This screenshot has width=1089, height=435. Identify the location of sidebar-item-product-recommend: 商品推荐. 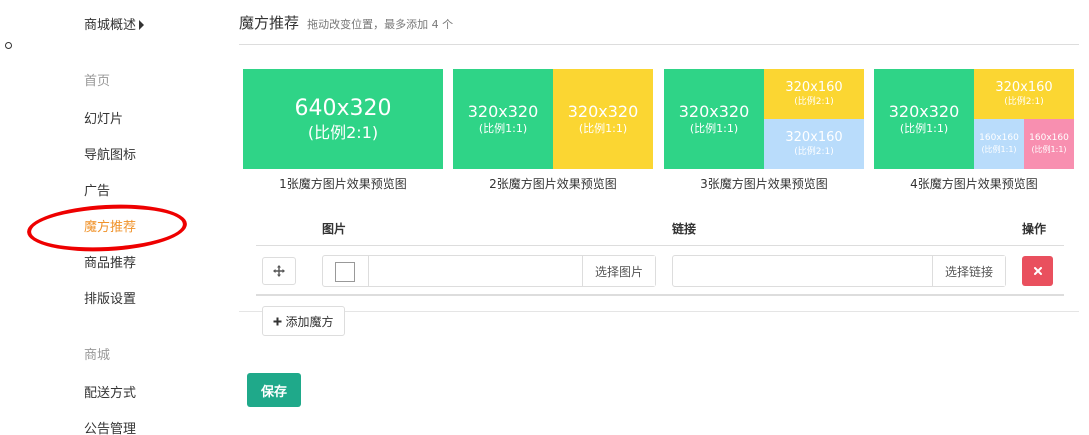
(110, 264).